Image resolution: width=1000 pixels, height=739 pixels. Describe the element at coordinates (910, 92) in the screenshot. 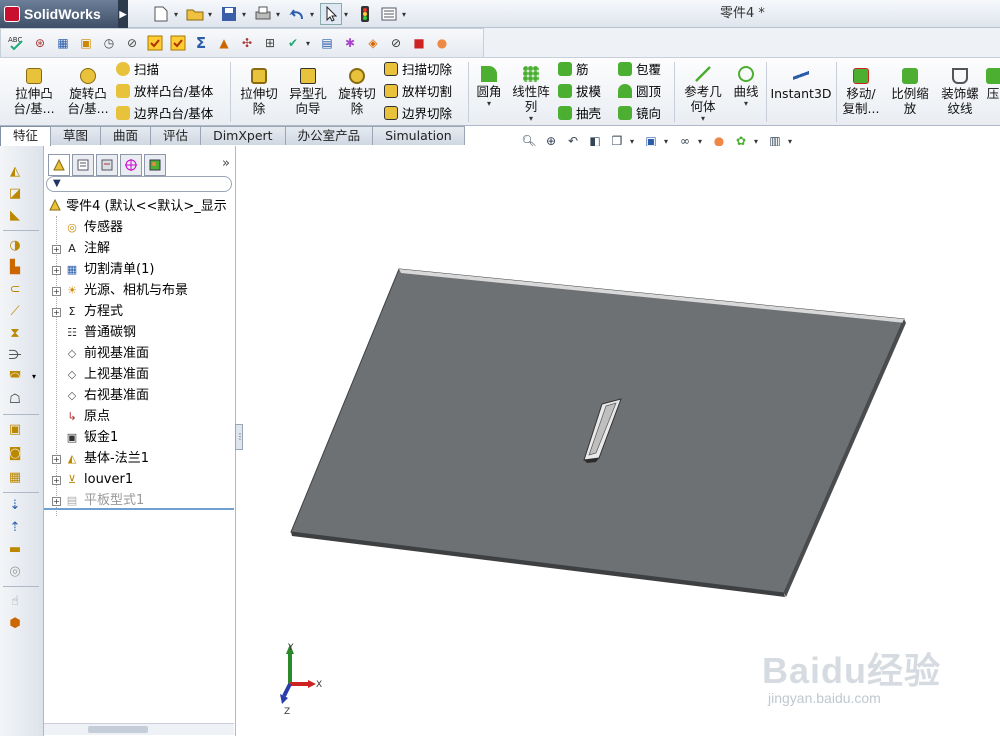

I see `scale-button: 比例缩 放` at that location.